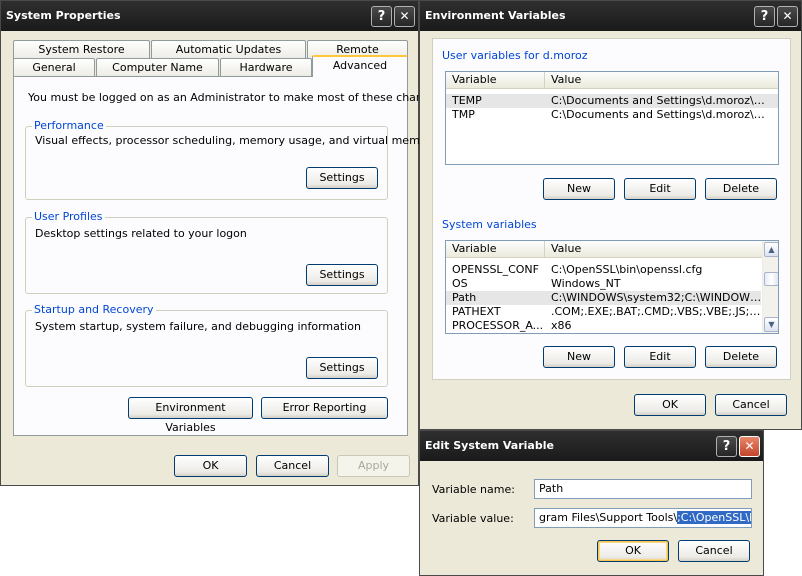 The image size is (802, 576). What do you see at coordinates (561, 325) in the screenshot?
I see `value-cell: x86` at bounding box center [561, 325].